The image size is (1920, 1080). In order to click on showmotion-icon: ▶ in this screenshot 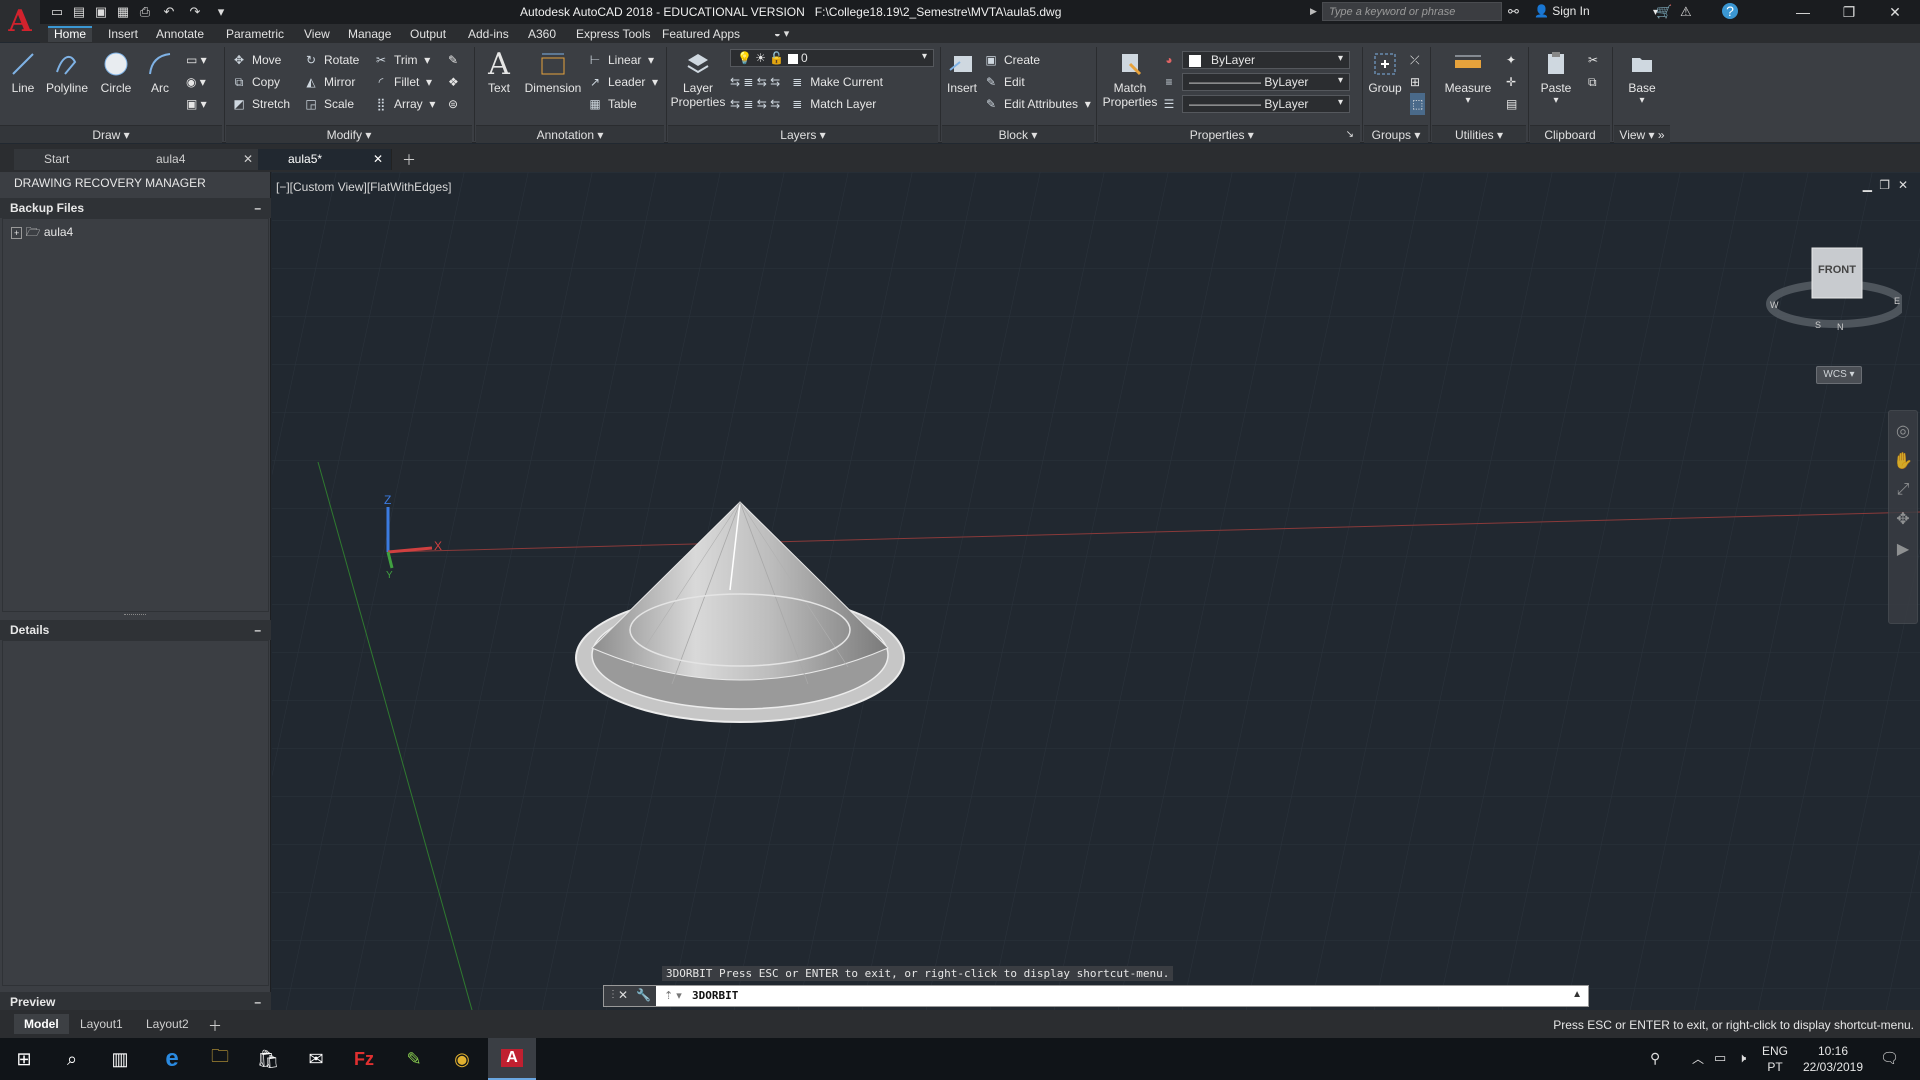, I will do `click(1903, 549)`.